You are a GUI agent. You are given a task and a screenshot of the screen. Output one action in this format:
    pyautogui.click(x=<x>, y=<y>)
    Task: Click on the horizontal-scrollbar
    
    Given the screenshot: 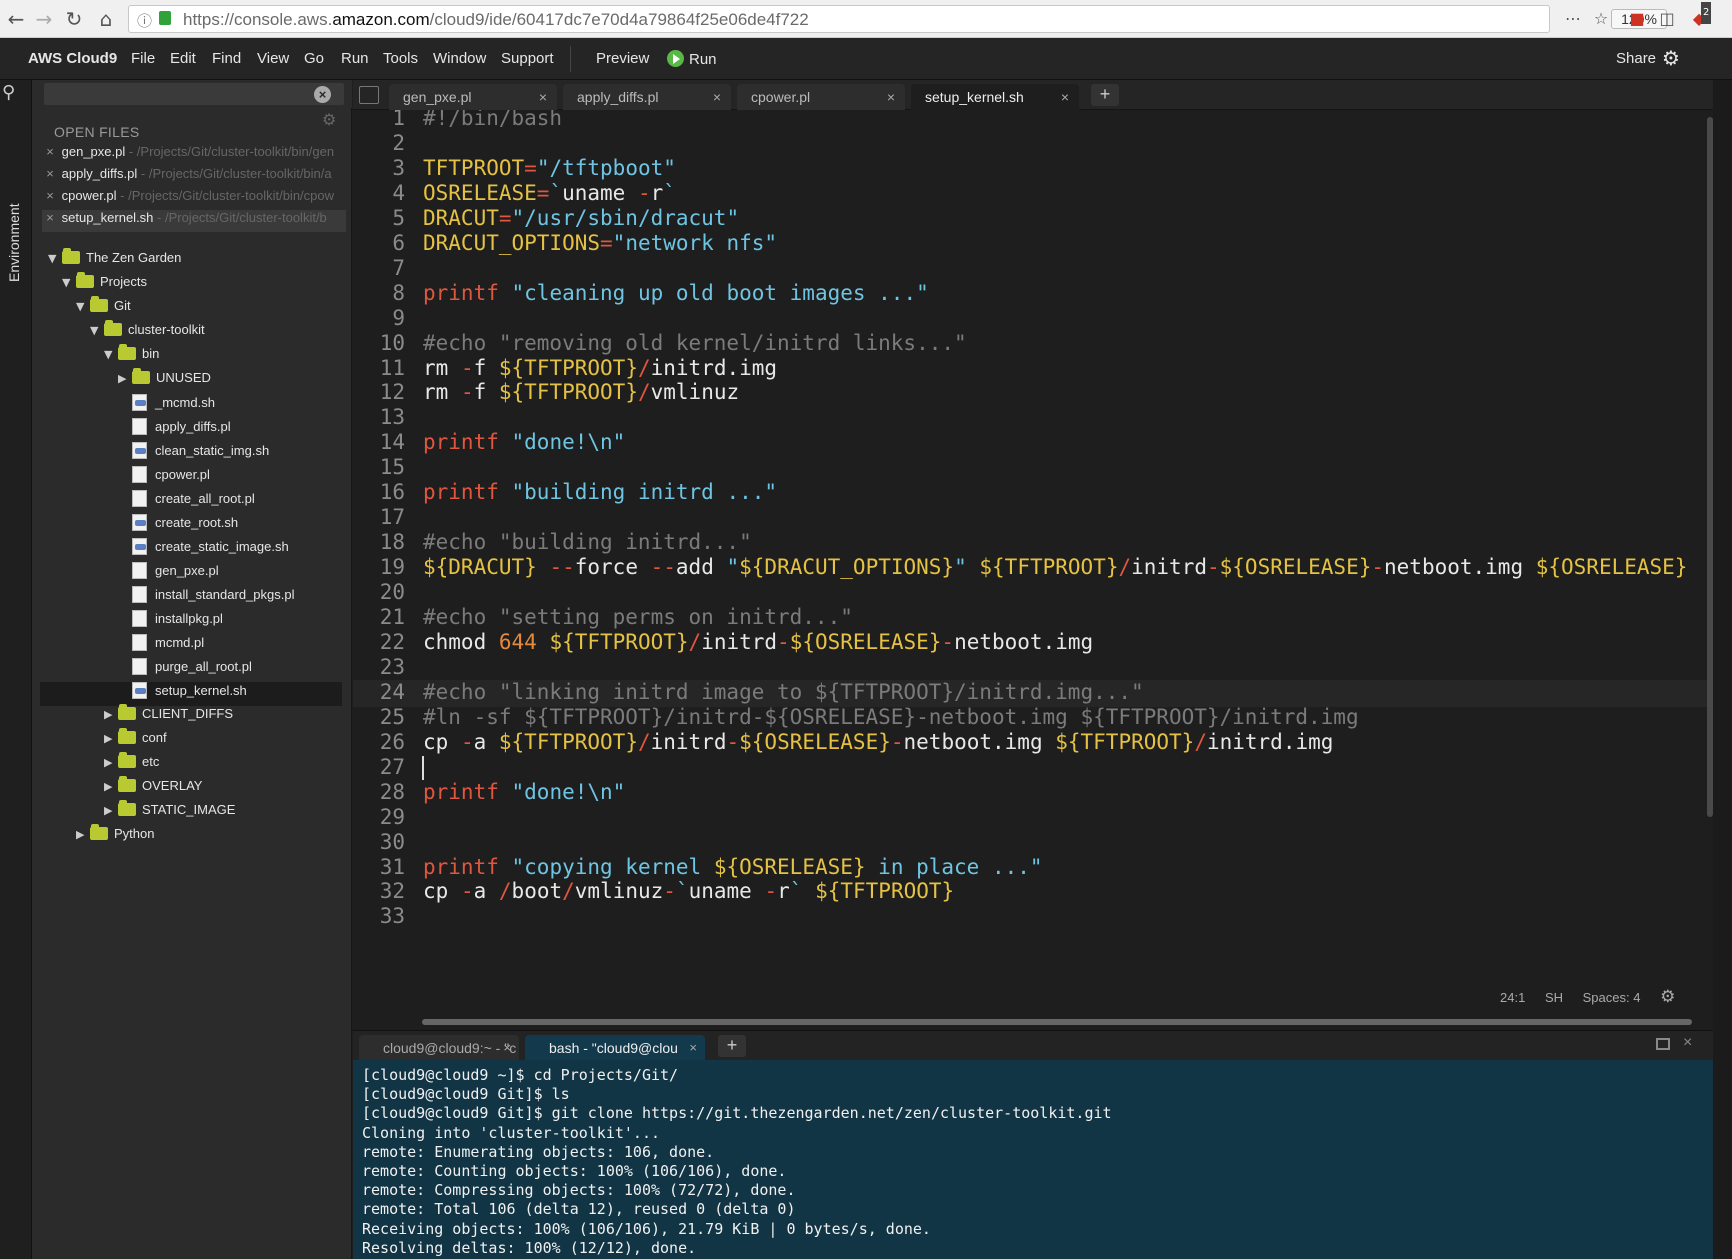 What is the action you would take?
    pyautogui.click(x=1057, y=1022)
    